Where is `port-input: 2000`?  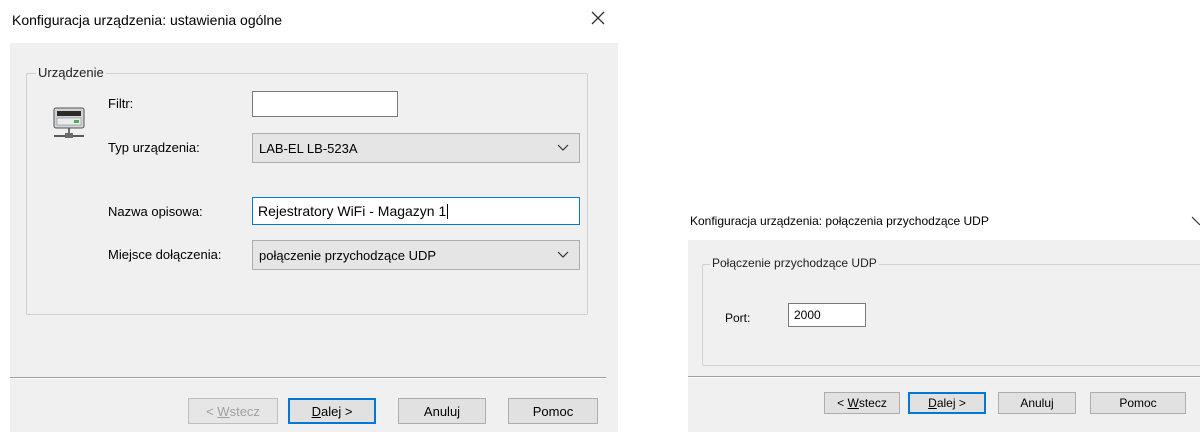 port-input: 2000 is located at coordinates (827, 315).